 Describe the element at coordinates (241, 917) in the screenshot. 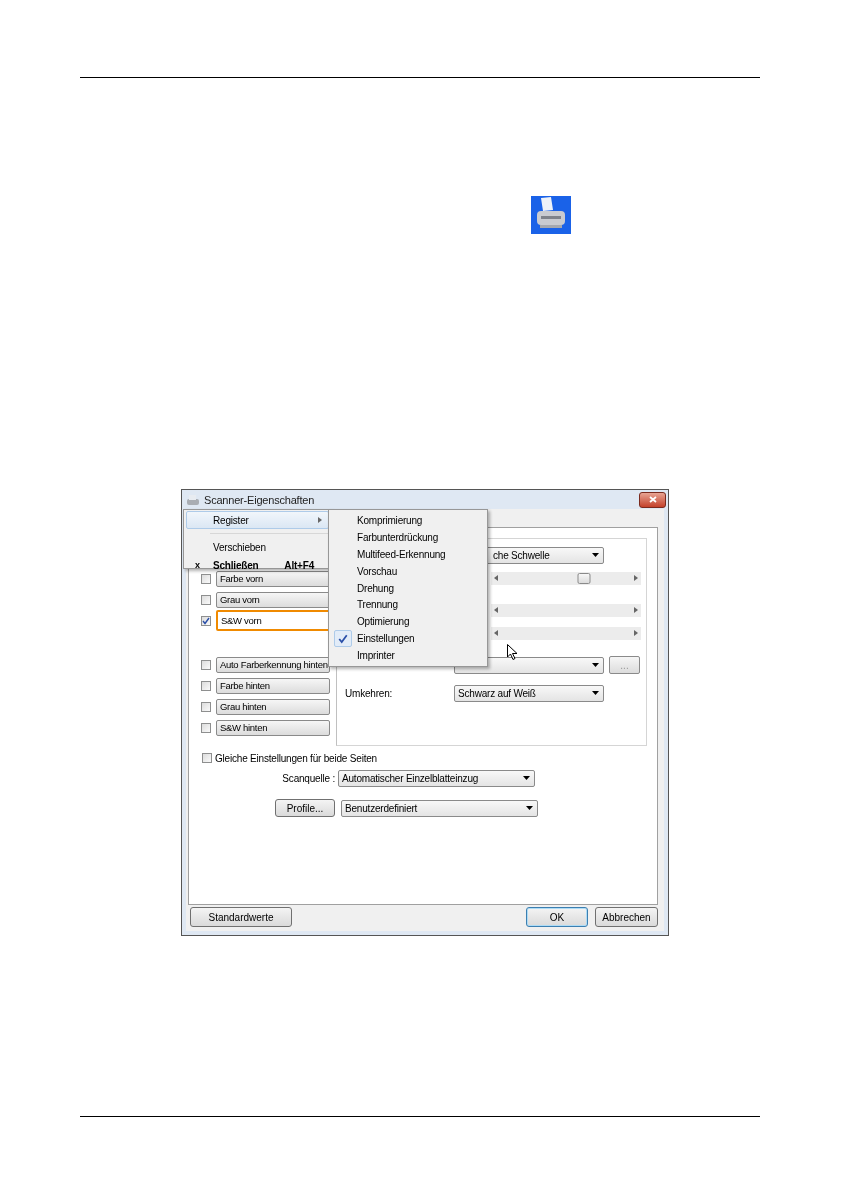

I see `defaults-button: Standardwerte` at that location.